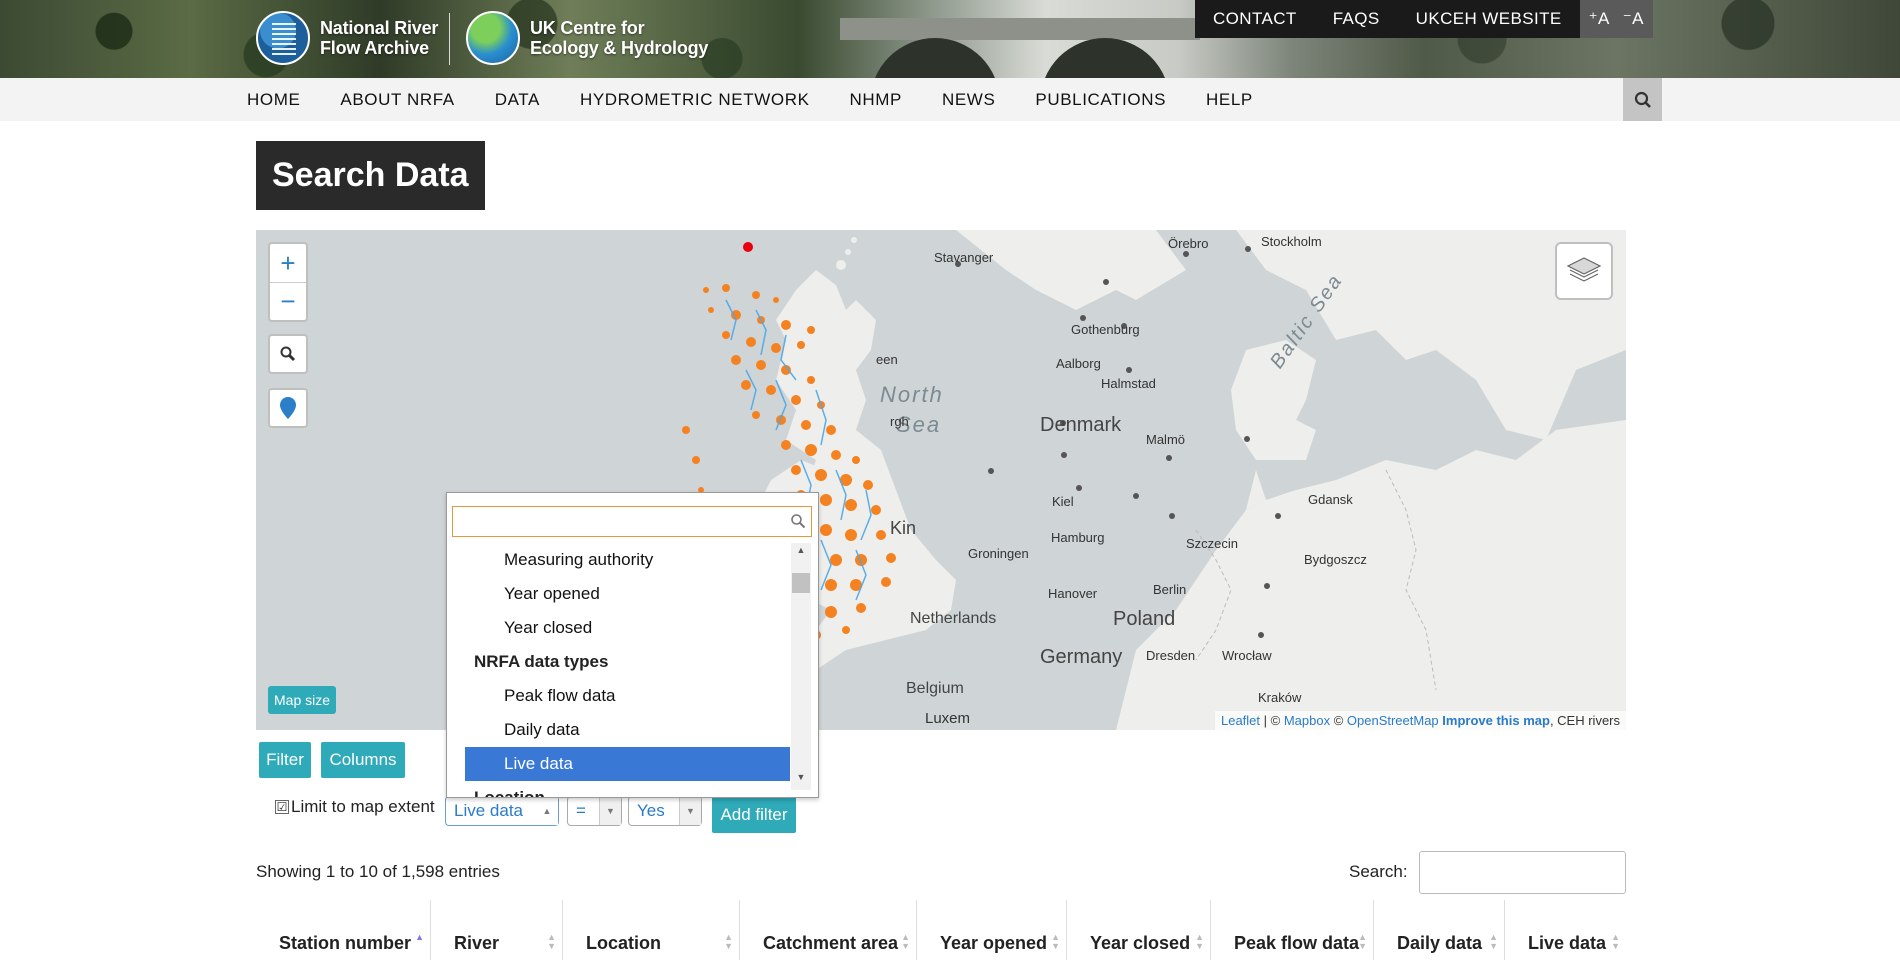 This screenshot has height=980, width=1900. Describe the element at coordinates (347, 38) in the screenshot. I see `nrfa-logo: National River Flow Archive` at that location.